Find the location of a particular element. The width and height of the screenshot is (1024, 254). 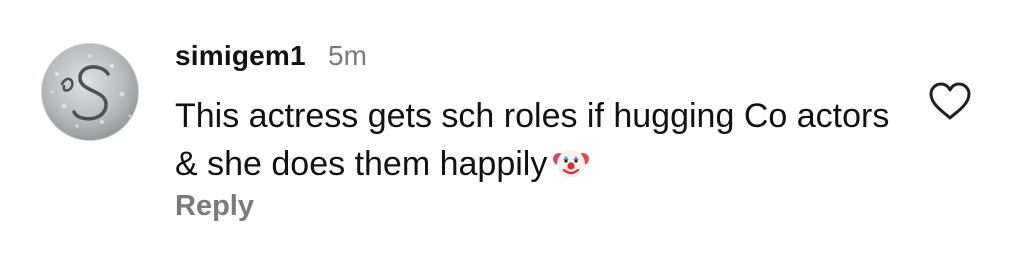

heart-outline-icon is located at coordinates (950, 101).